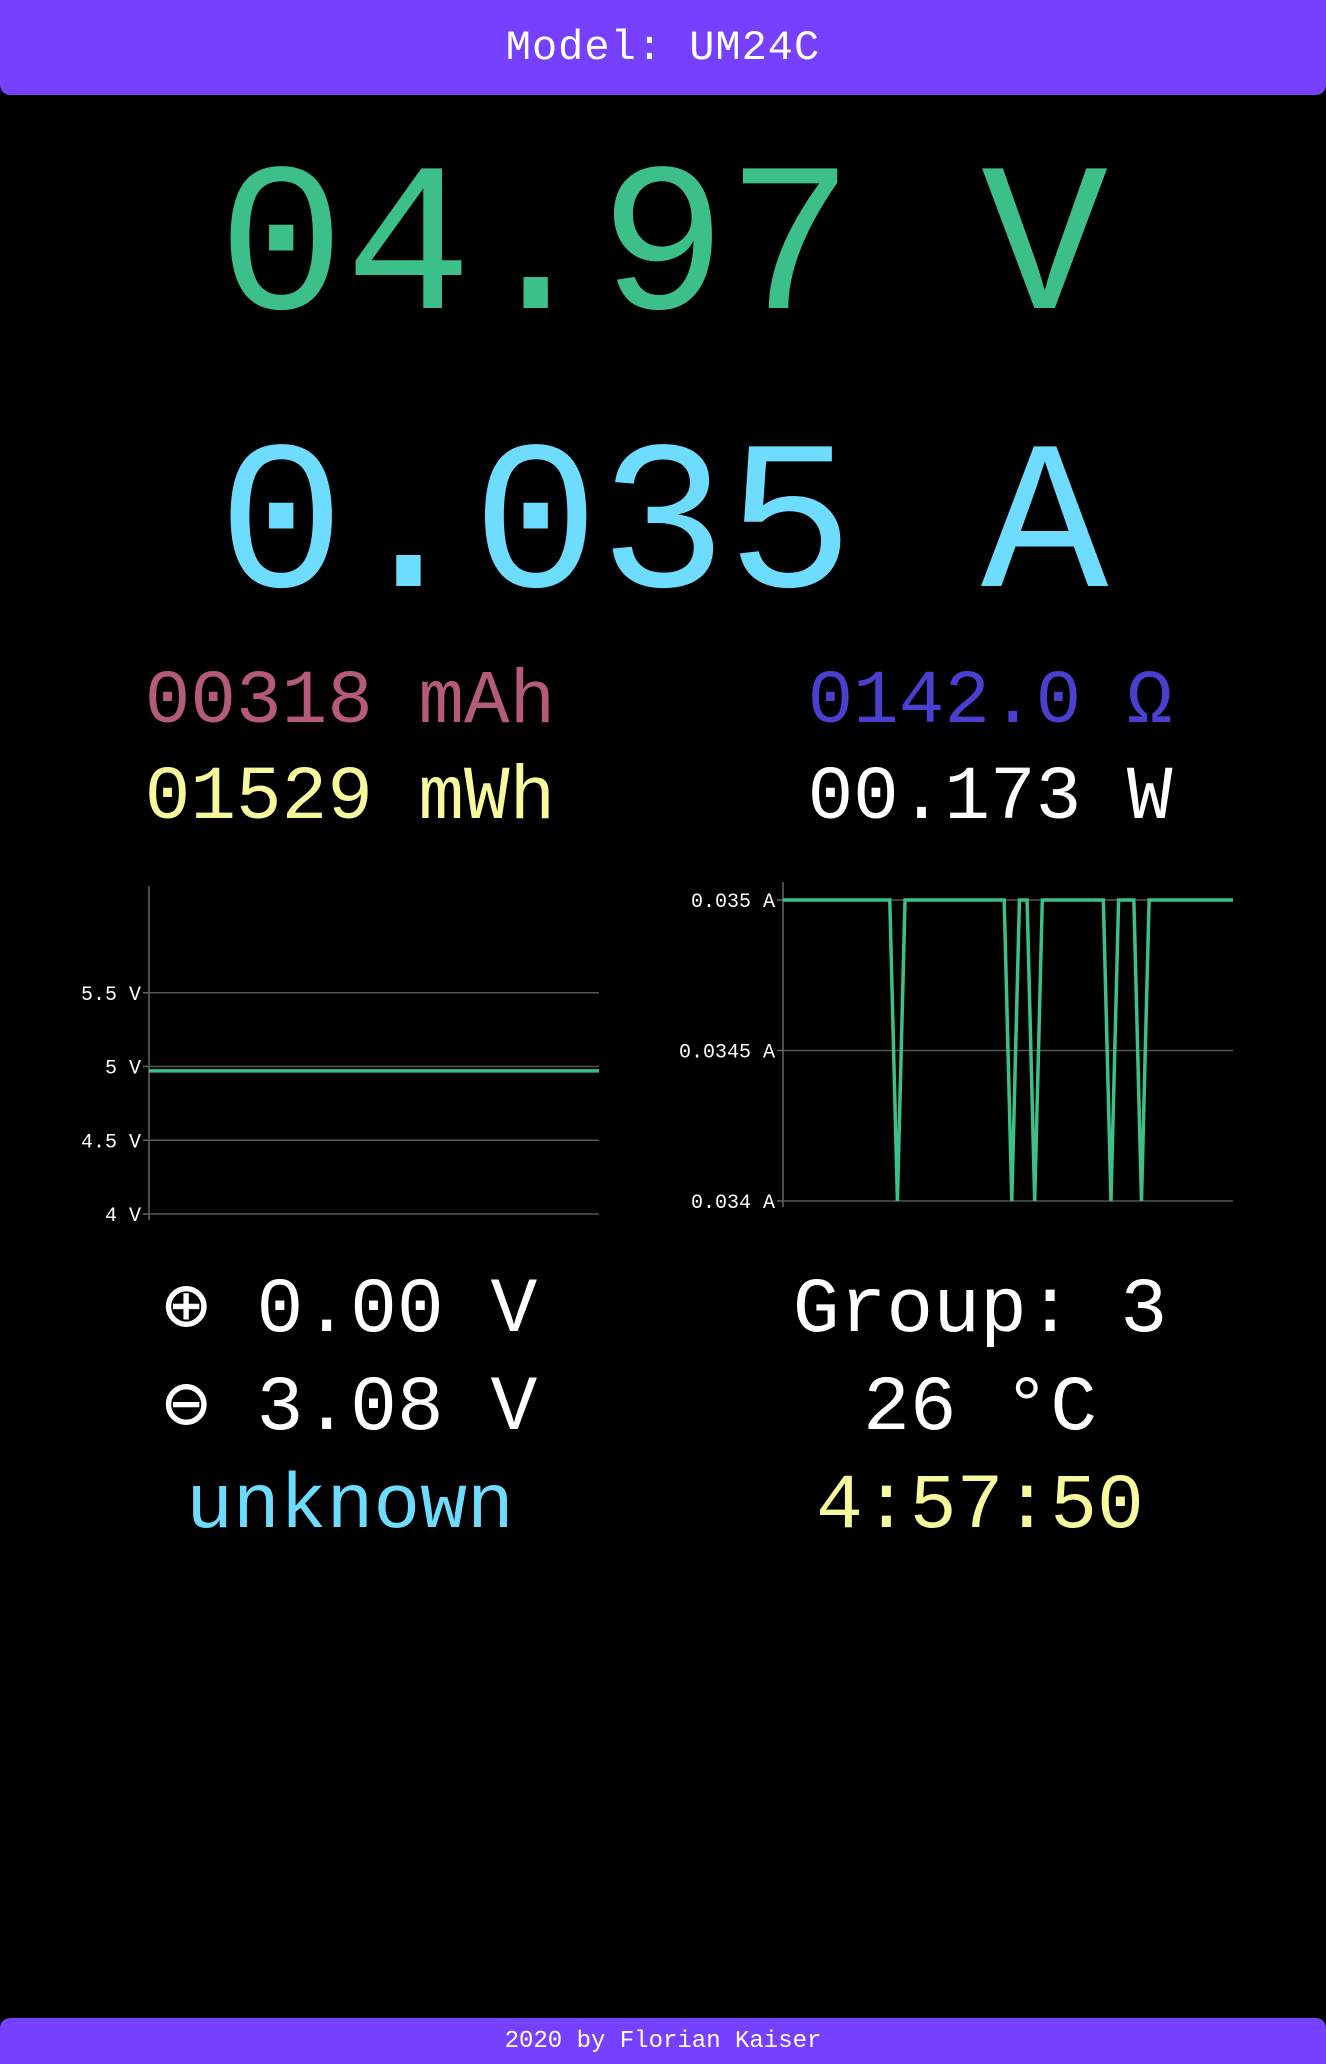 Image resolution: width=1326 pixels, height=2064 pixels. What do you see at coordinates (350, 1311) in the screenshot?
I see `data-plus-voltage: ⊕ 0.00 V` at bounding box center [350, 1311].